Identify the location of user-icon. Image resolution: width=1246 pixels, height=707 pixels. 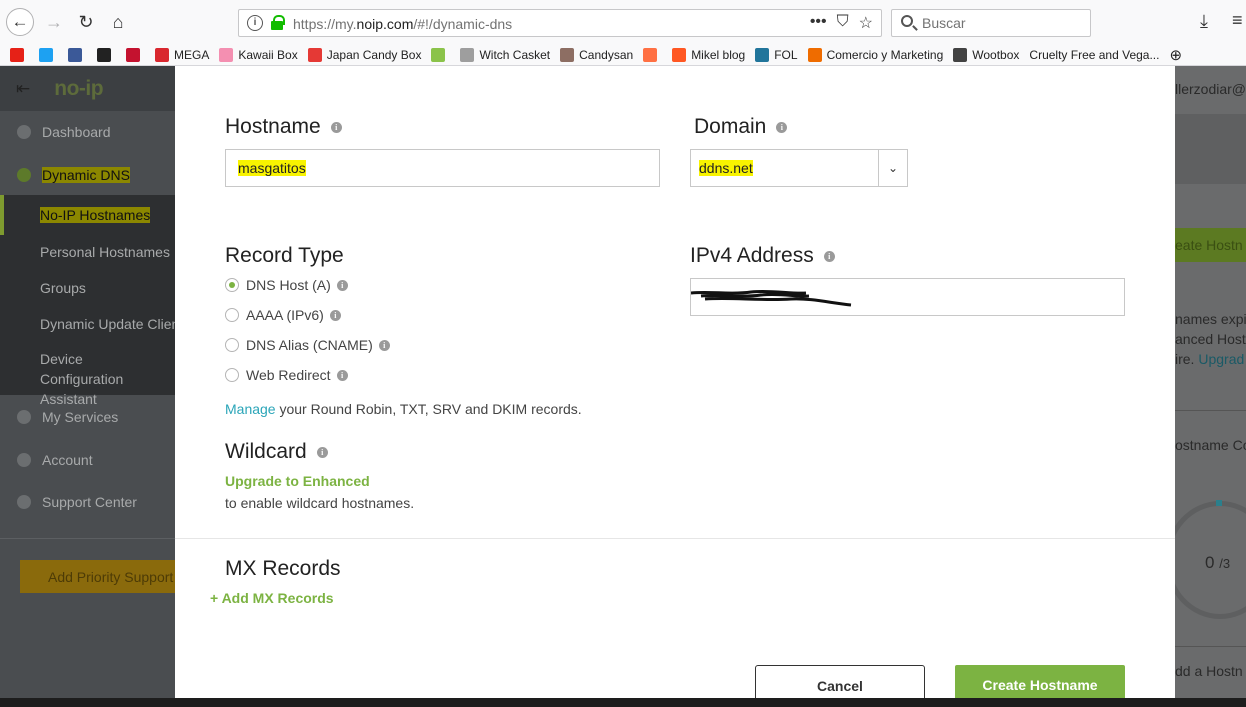
(24, 460).